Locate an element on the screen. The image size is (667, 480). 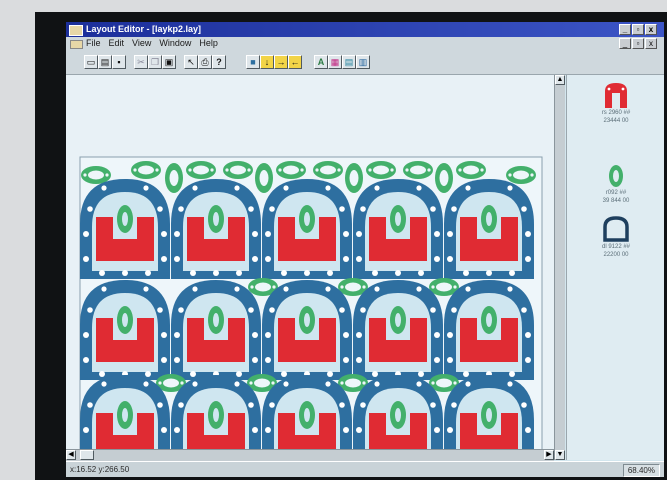
move-down-button: ↓ is located at coordinates (267, 62).